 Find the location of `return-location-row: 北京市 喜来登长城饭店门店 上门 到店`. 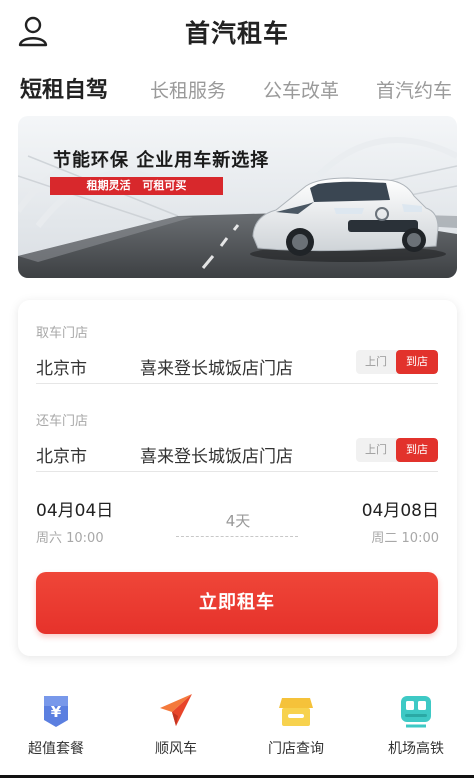

return-location-row: 北京市 喜来登长城饭店门店 上门 到店 is located at coordinates (237, 454).